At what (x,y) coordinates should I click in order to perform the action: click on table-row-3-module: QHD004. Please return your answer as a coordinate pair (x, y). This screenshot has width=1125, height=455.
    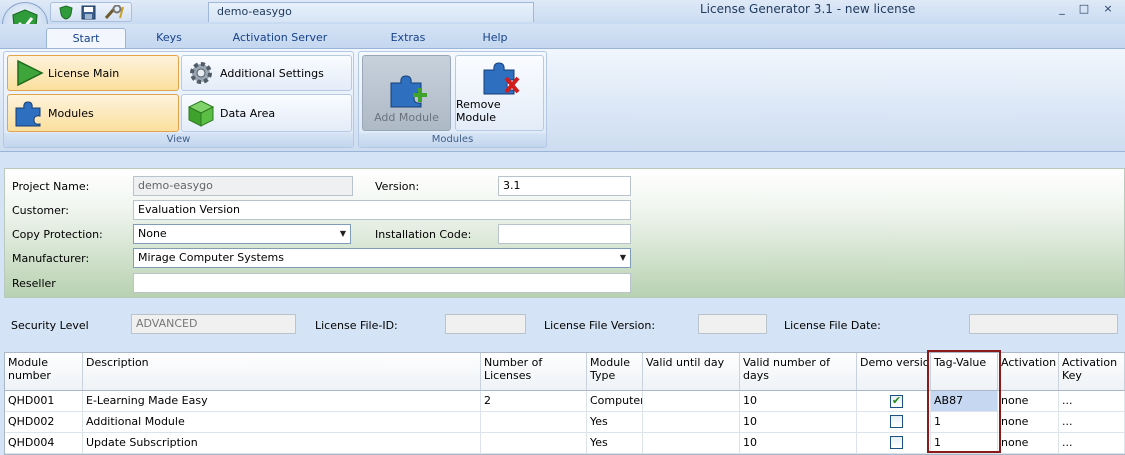
    Looking at the image, I should click on (44, 443).